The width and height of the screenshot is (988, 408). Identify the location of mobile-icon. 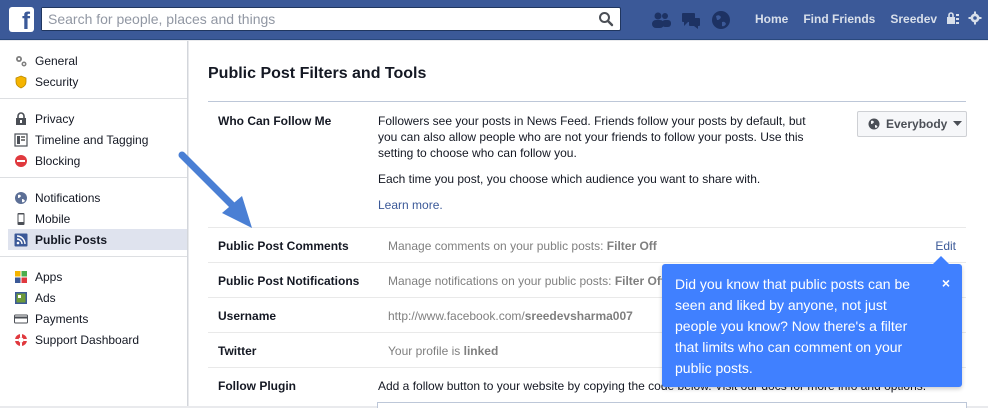
(21, 219).